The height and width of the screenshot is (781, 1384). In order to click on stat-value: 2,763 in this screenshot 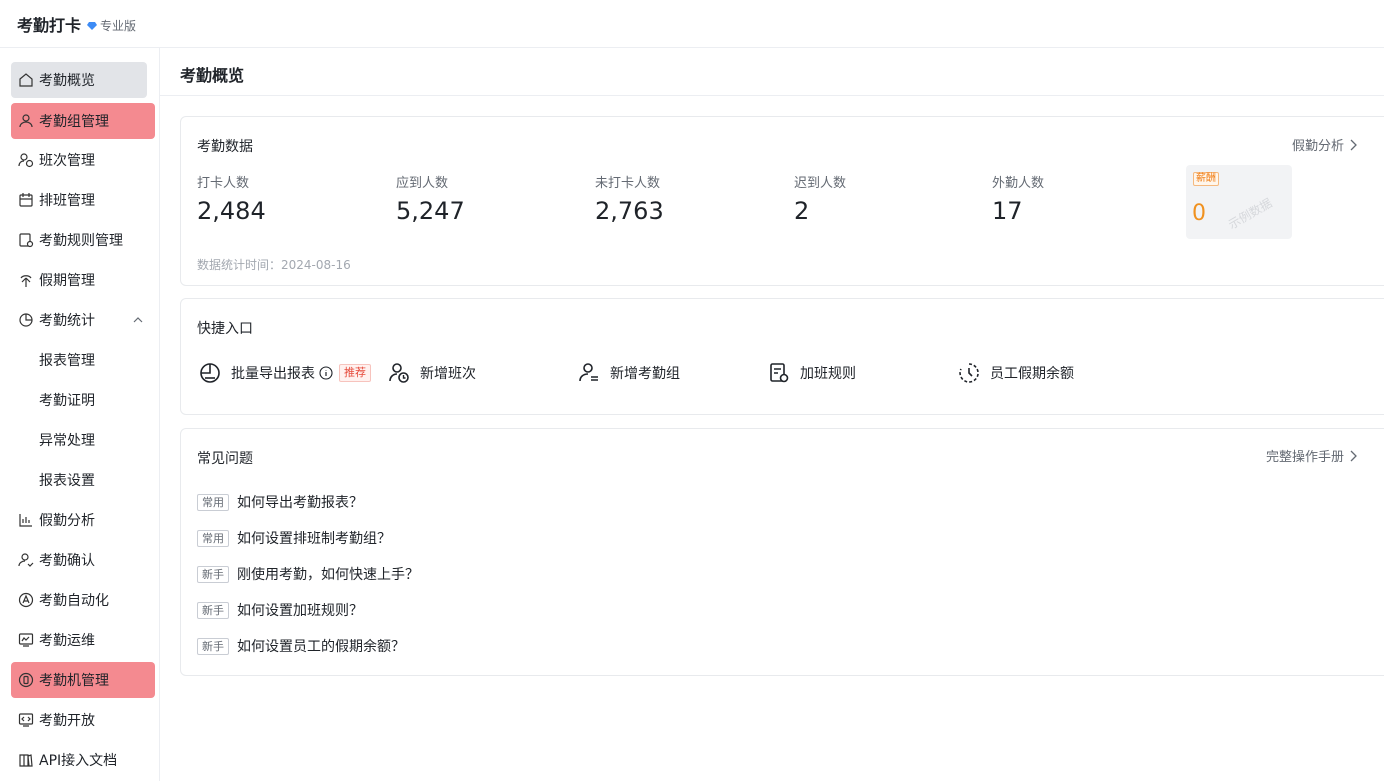, I will do `click(629, 211)`.